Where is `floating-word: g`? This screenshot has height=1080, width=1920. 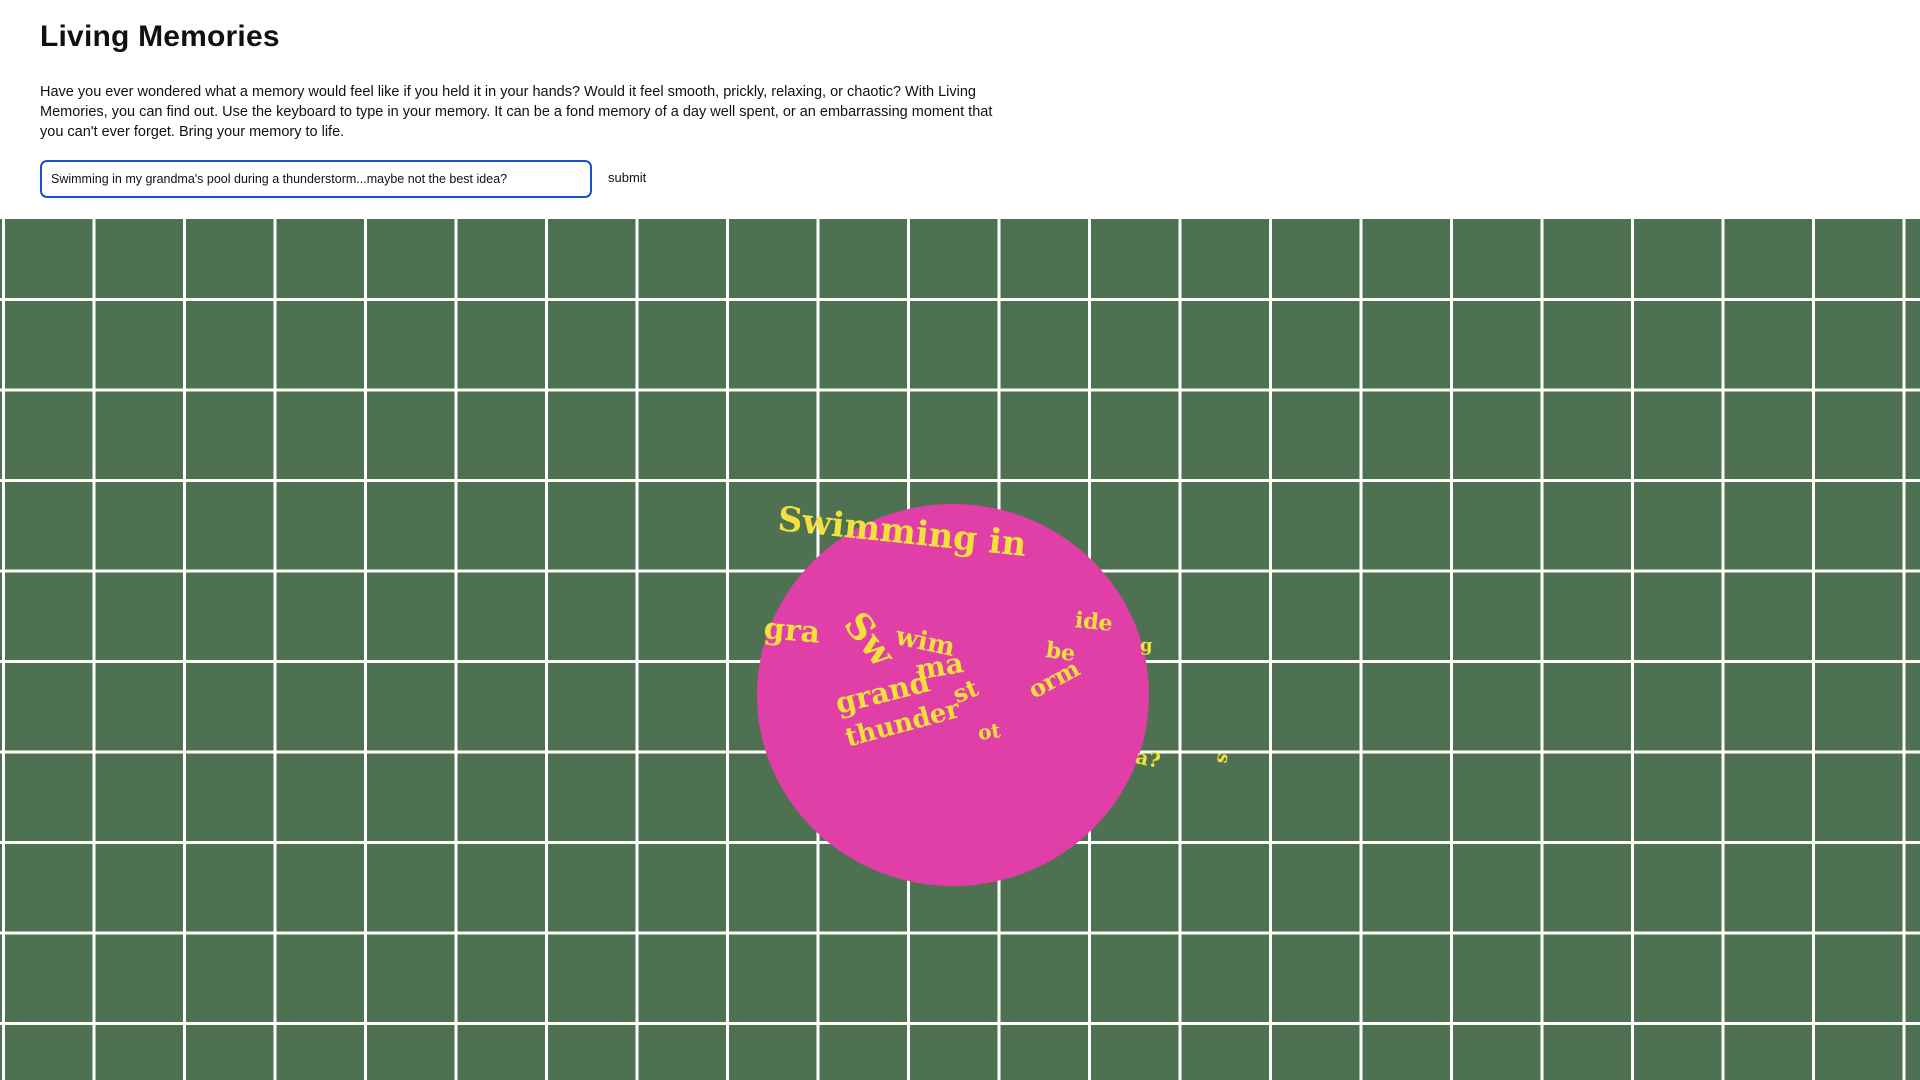
floating-word: g is located at coordinates (1146, 645).